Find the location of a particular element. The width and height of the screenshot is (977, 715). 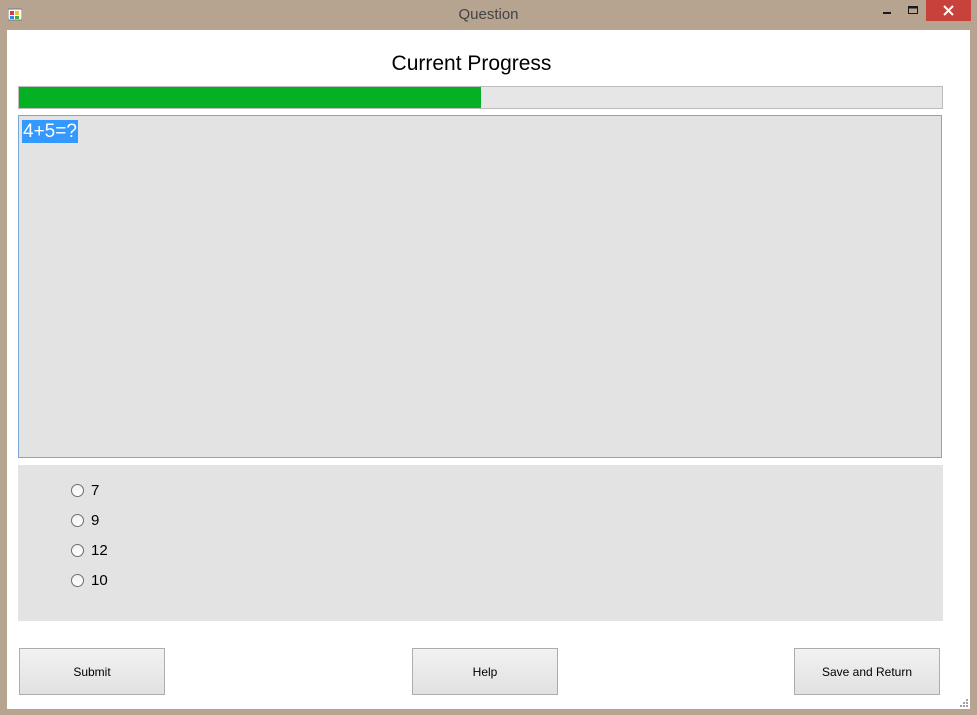

save-and-return-button: Save and Return is located at coordinates (867, 671).